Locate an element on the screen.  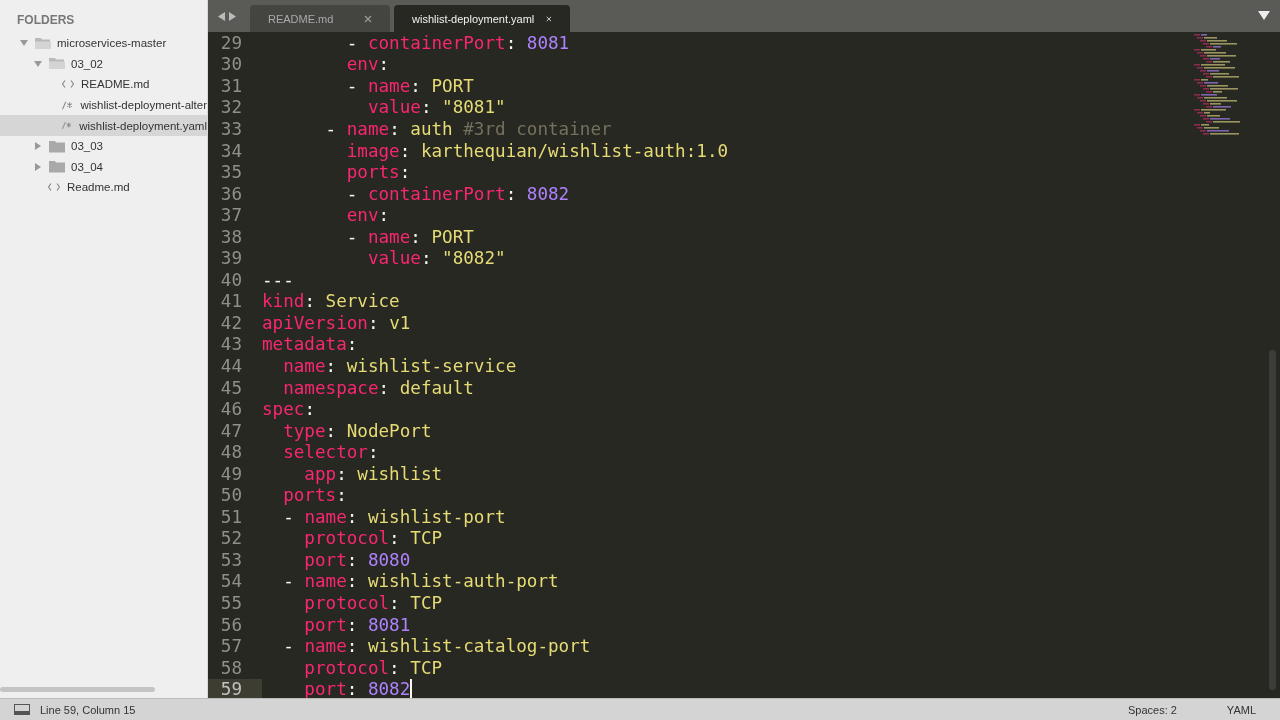
folder-item: microservices-master is located at coordinates (103, 43).